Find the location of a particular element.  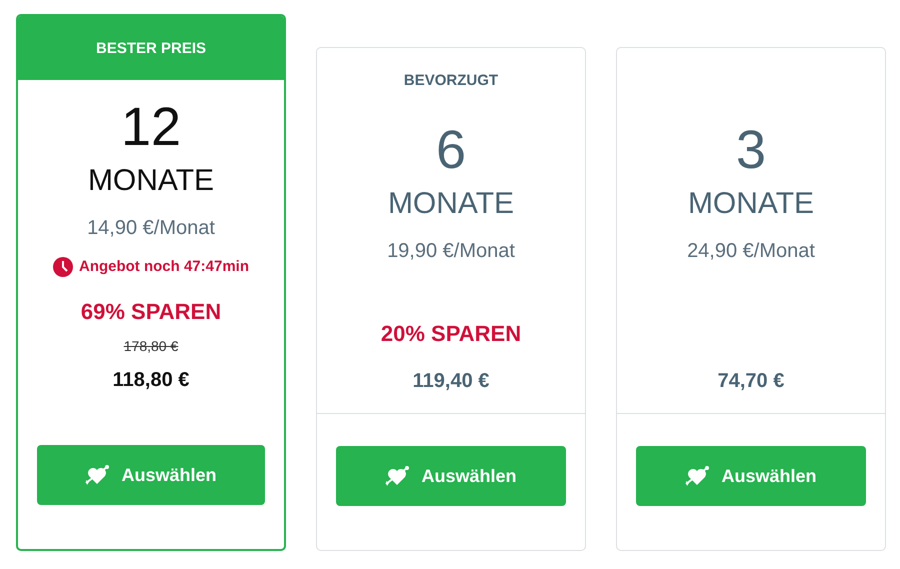

monthly-price: 19,90 €/Monat is located at coordinates (451, 251).